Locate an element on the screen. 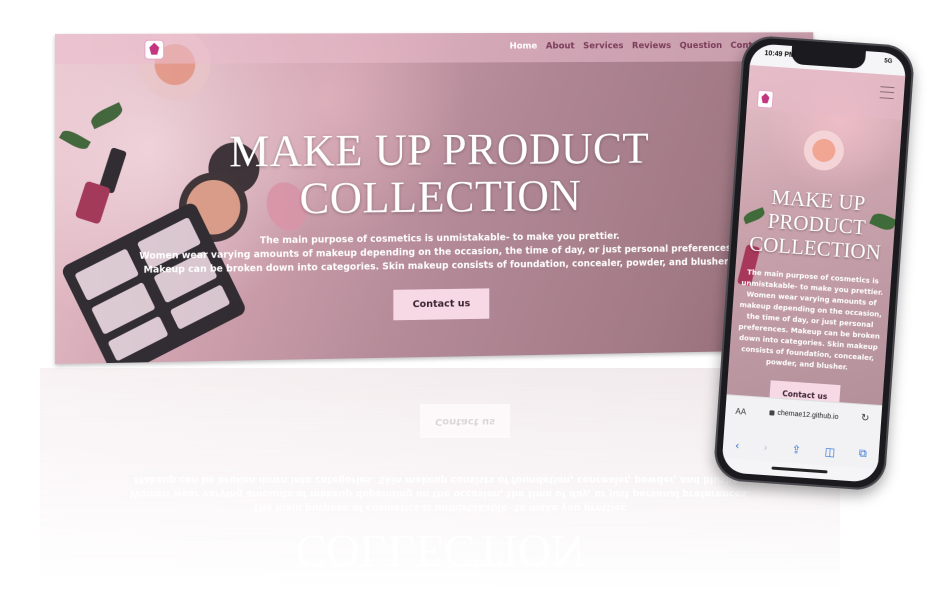  reflection-title: COLLECTION is located at coordinates (440, 551).